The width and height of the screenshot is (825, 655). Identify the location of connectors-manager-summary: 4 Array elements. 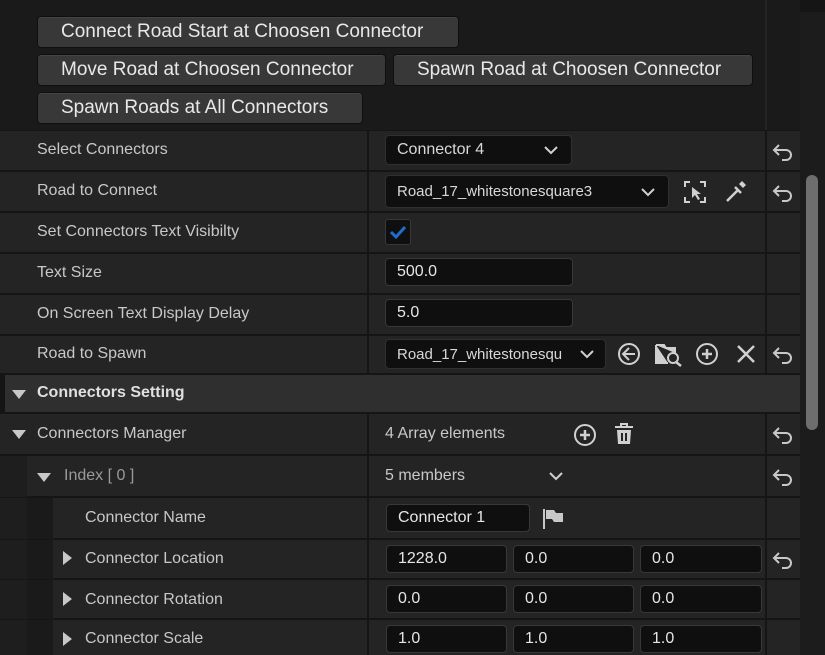
(445, 433).